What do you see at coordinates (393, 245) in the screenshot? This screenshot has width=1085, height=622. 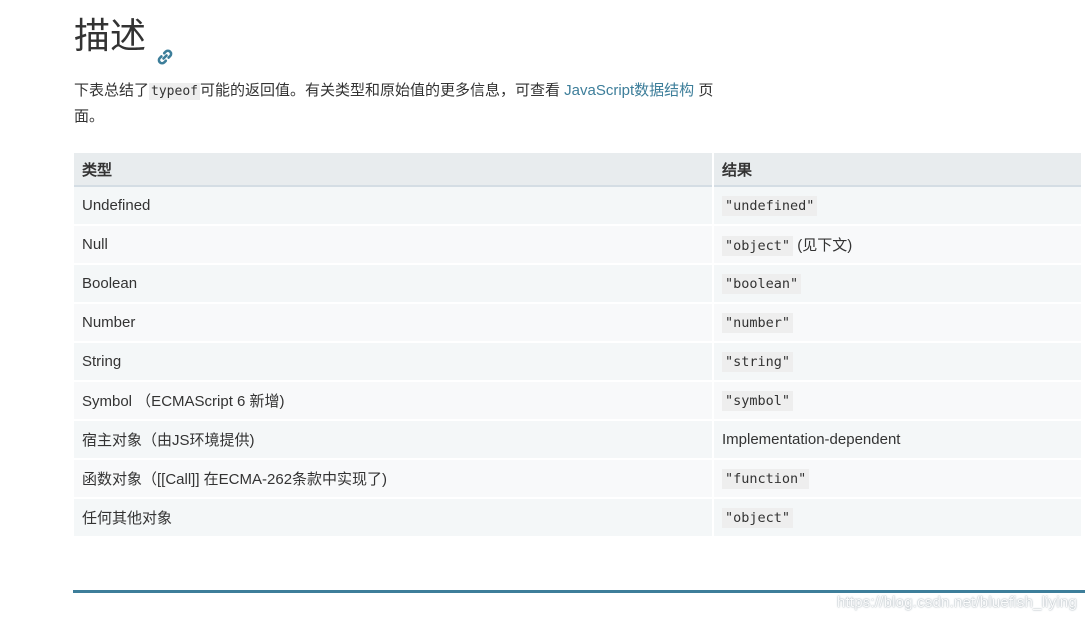 I see `type-cell: Null` at bounding box center [393, 245].